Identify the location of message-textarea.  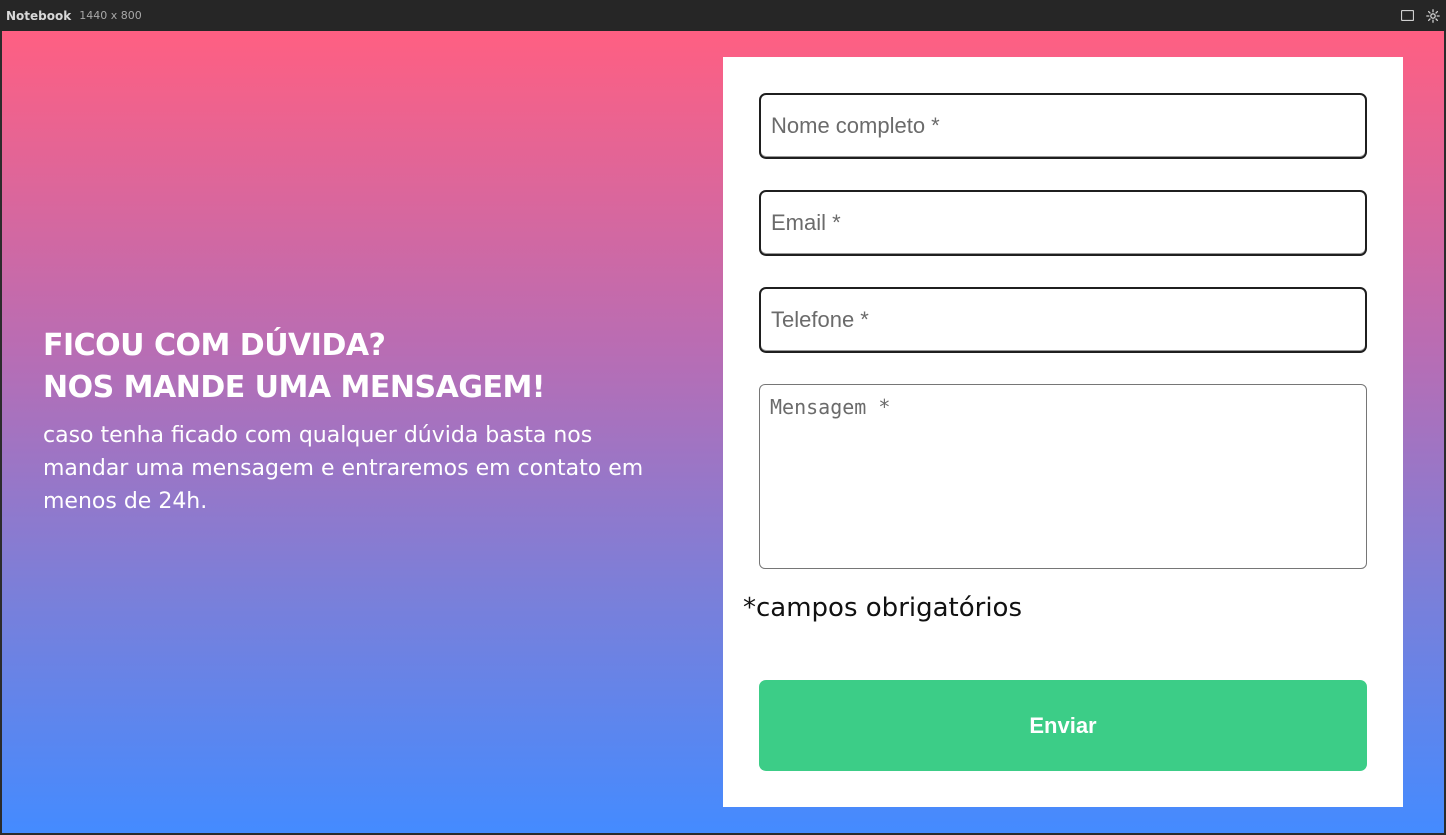
(1063, 476).